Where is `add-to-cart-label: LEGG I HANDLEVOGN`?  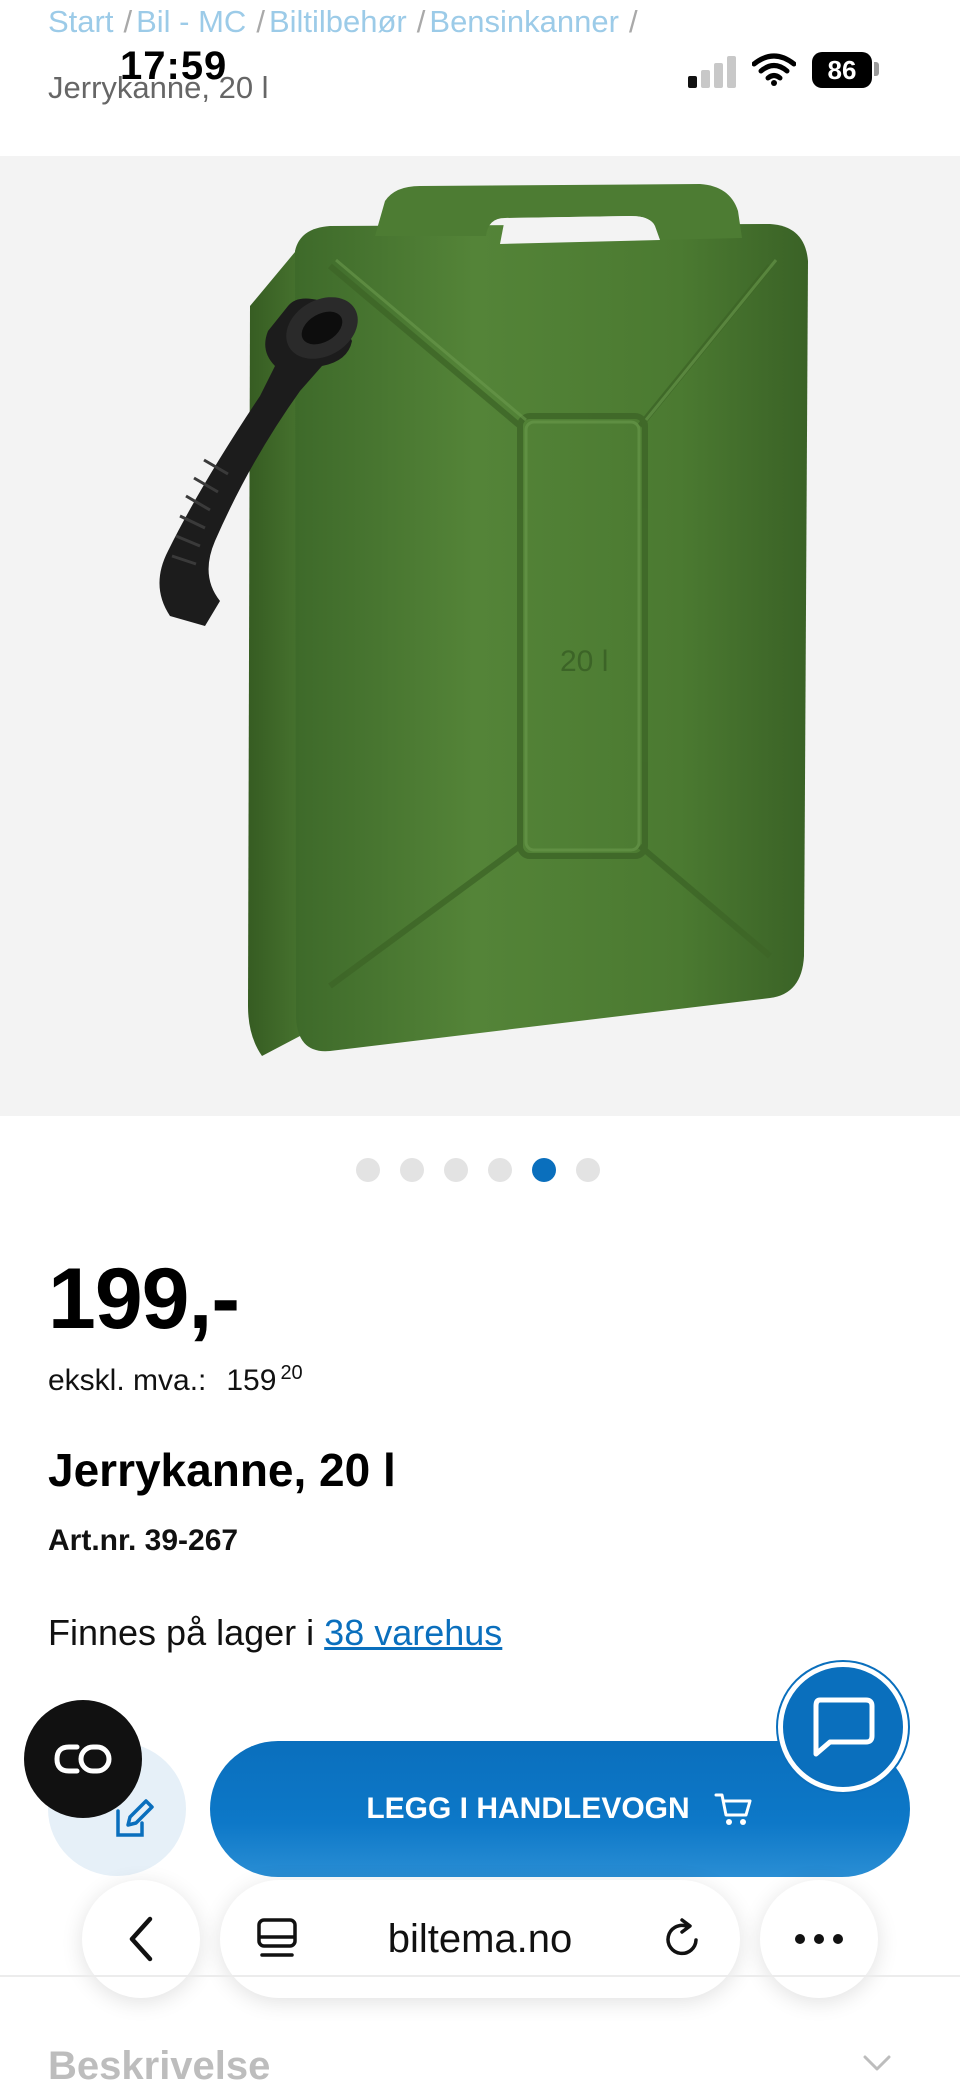
add-to-cart-label: LEGG I HANDLEVOGN is located at coordinates (528, 1808).